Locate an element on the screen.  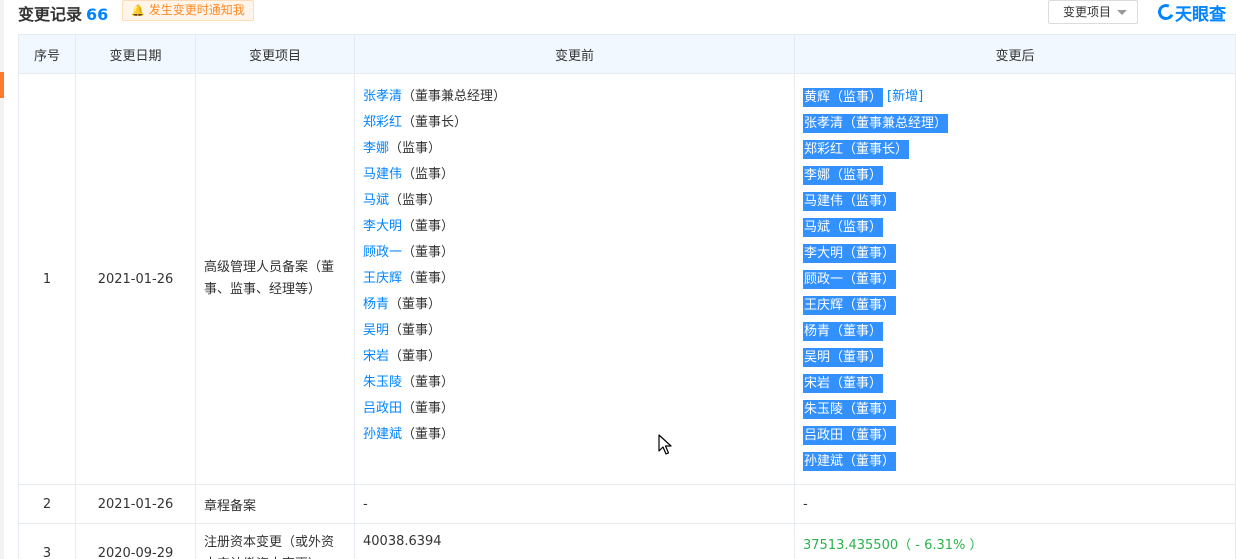
person-role: （董事兼总经理） is located at coordinates (454, 96).